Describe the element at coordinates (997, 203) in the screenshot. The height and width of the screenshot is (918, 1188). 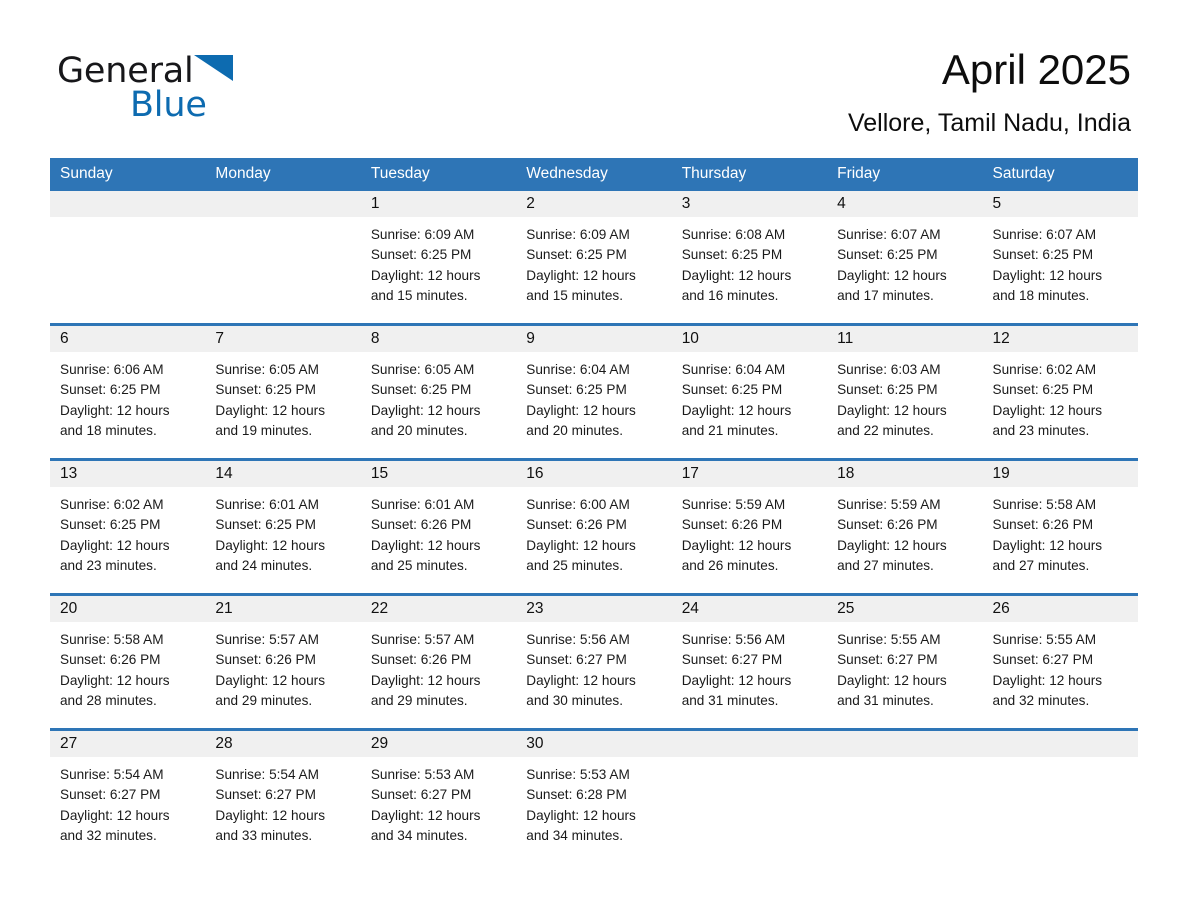
I see `day-number: 5` at that location.